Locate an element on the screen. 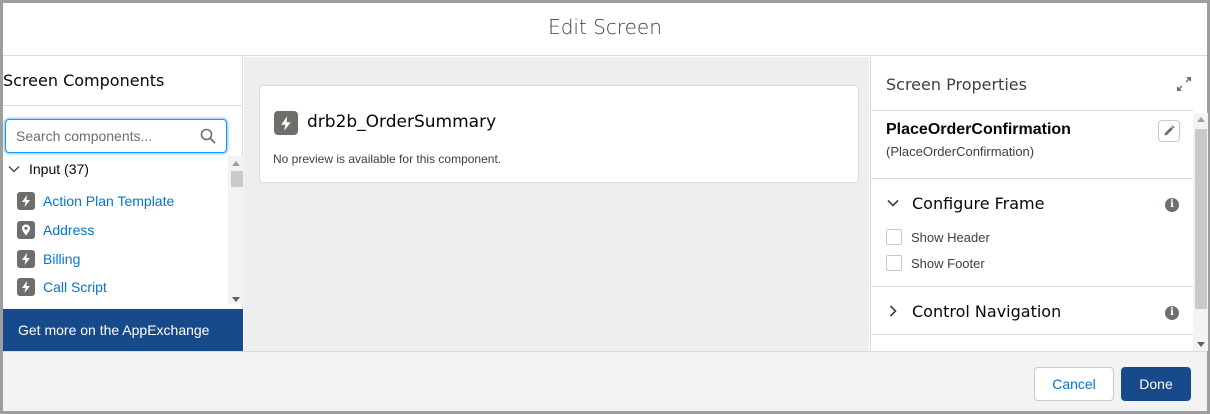 The image size is (1210, 414). show-footer-label: Show Footer is located at coordinates (948, 263).